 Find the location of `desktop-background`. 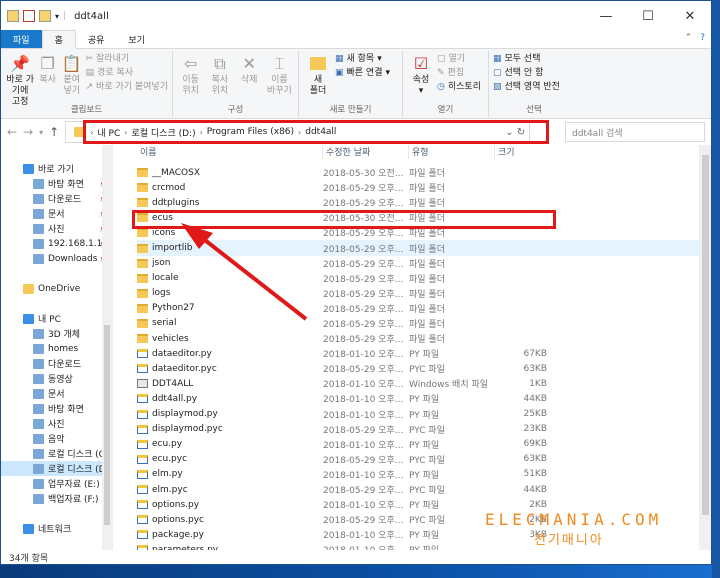

desktop-background is located at coordinates (716, 289).